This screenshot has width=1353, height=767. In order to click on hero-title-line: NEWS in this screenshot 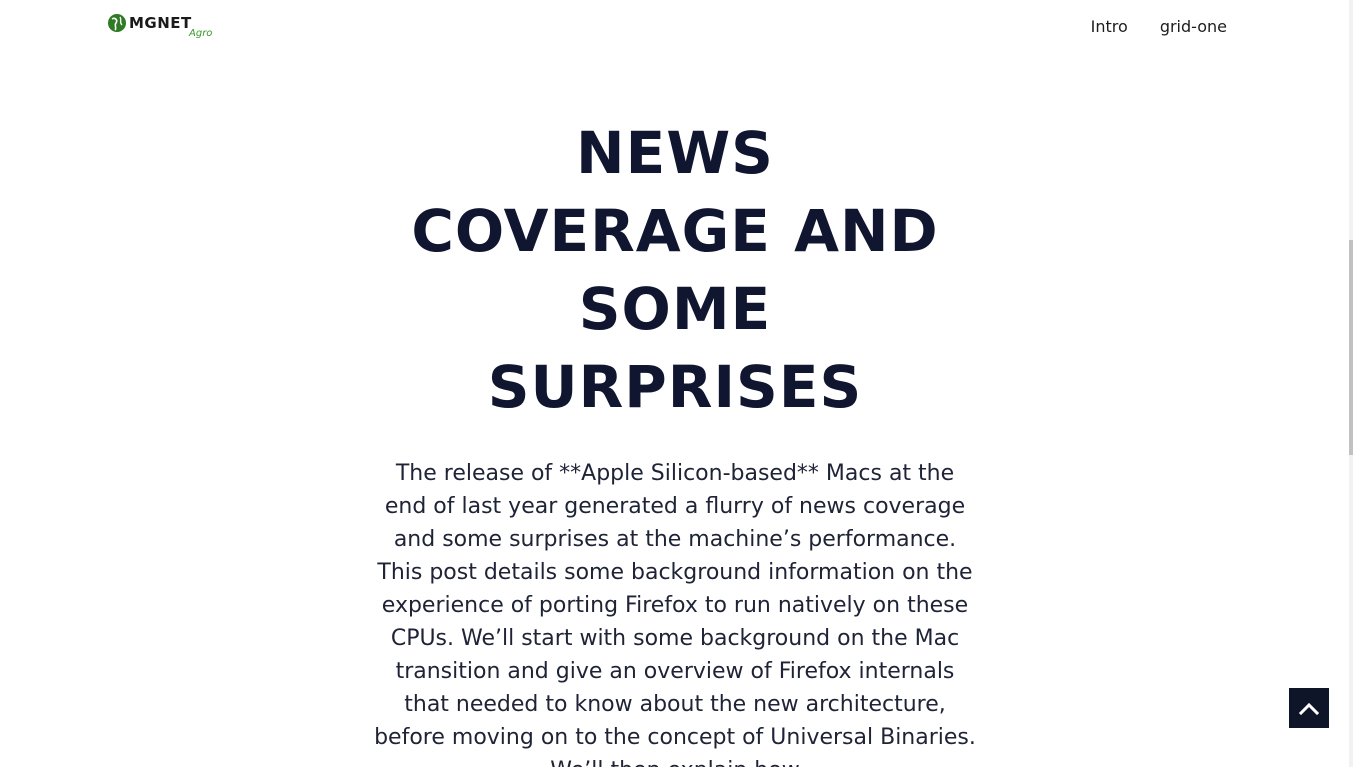, I will do `click(675, 153)`.